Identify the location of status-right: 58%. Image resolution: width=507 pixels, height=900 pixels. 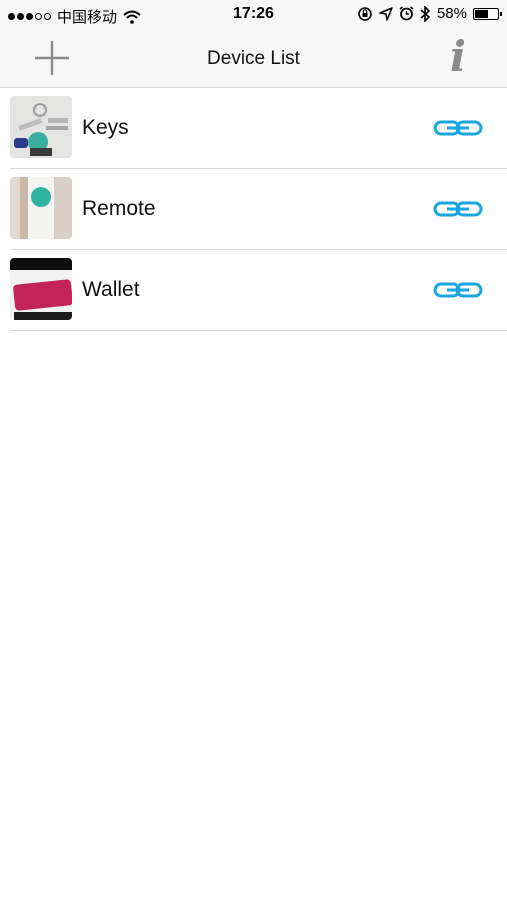
(429, 13).